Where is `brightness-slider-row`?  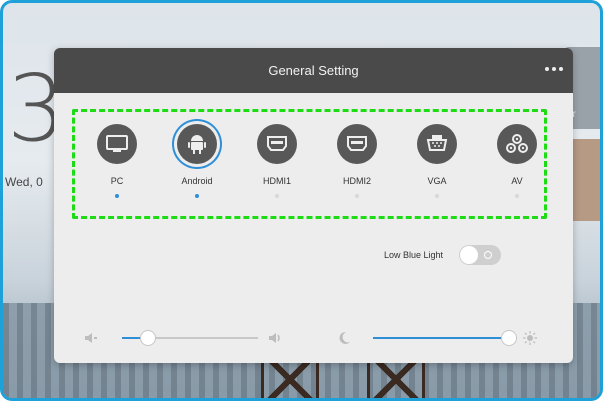 brightness-slider-row is located at coordinates (442, 338).